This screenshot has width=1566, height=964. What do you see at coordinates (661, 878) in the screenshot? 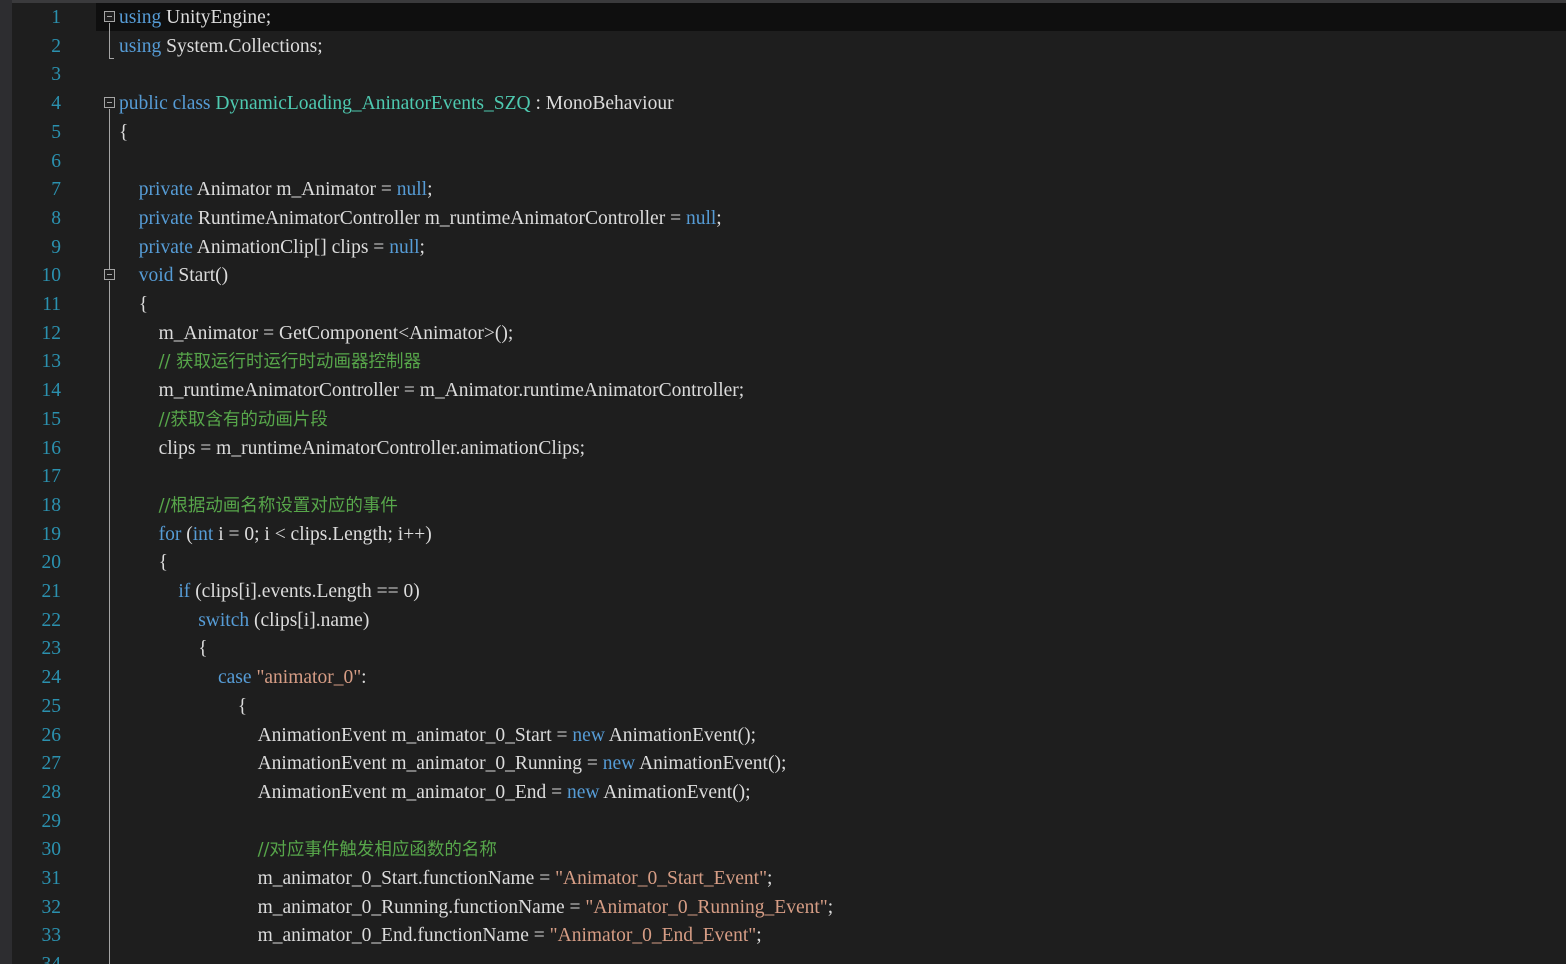
I see `string-token: "Animator_0_Start_Event"` at bounding box center [661, 878].